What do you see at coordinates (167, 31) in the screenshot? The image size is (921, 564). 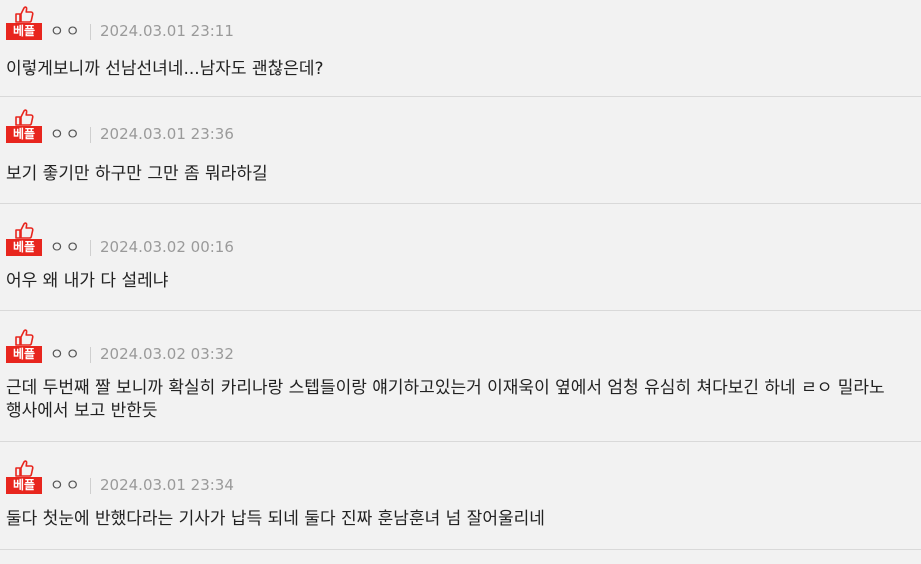 I see `comment-date: 2024.03.01 23:11` at bounding box center [167, 31].